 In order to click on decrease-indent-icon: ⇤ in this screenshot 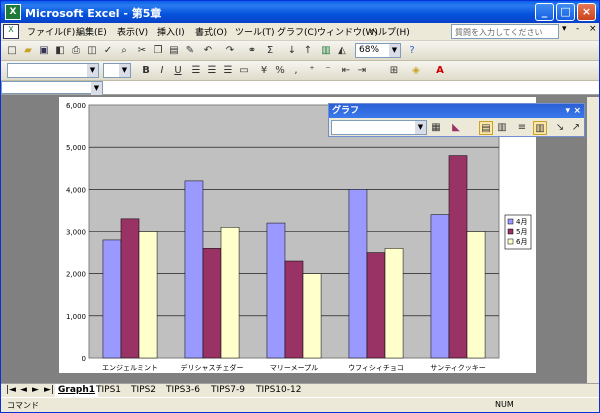, I will do `click(346, 71)`.